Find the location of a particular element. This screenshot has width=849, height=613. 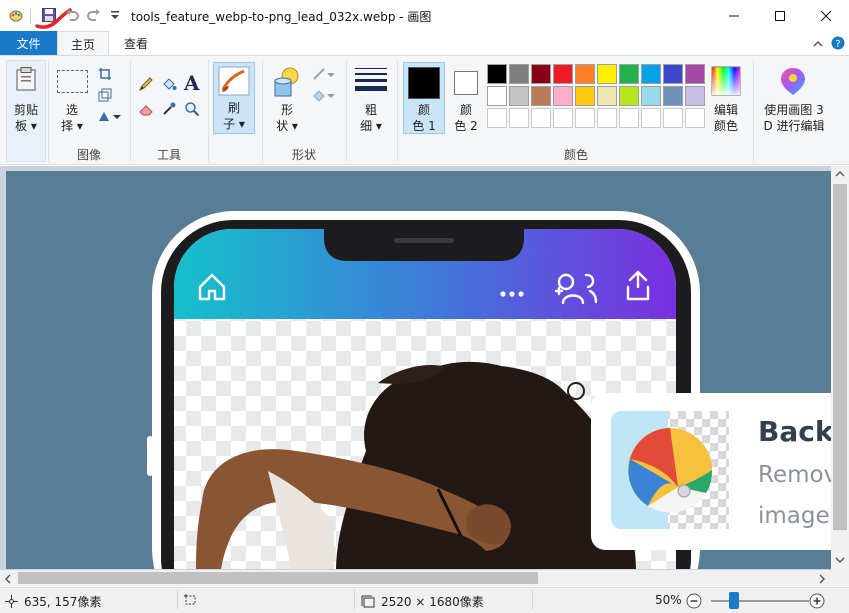

pencil-icon is located at coordinates (146, 84).